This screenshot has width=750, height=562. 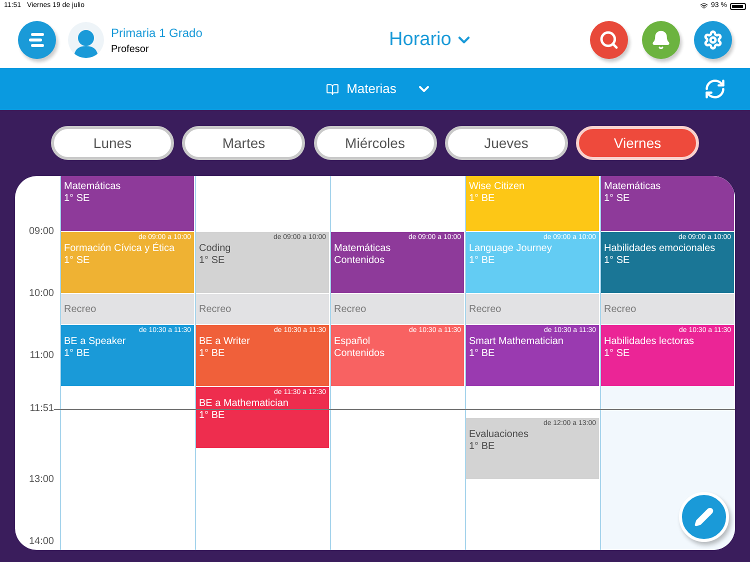 I want to click on refresh-icon, so click(x=715, y=89).